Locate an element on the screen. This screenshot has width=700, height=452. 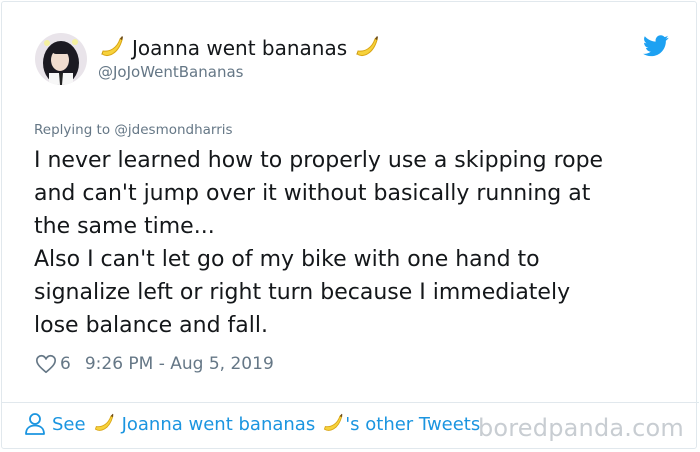
see-other-tweets-link: See Joanna went bananas 's other Tweets is located at coordinates (252, 424).